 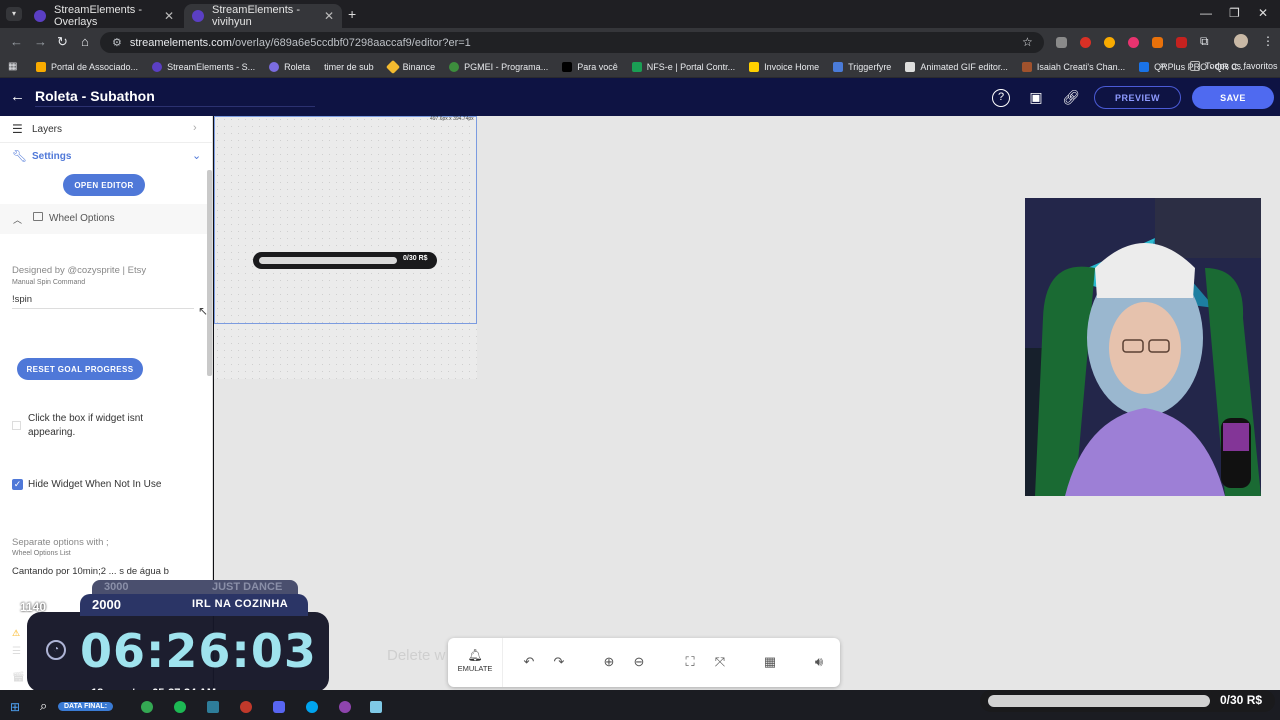 What do you see at coordinates (559, 663) in the screenshot?
I see `redo-icon: ↷` at bounding box center [559, 663].